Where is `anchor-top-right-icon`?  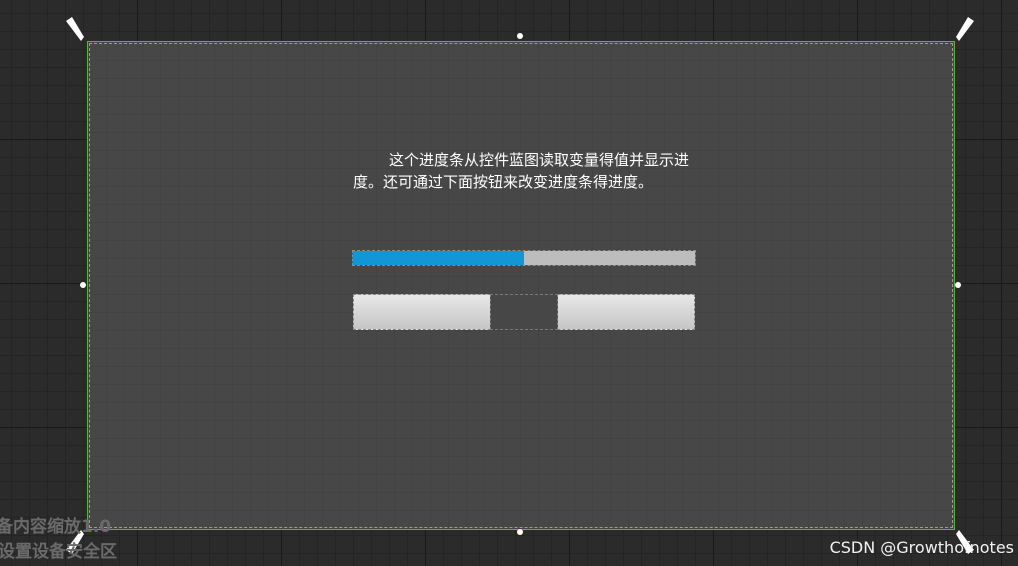 anchor-top-right-icon is located at coordinates (964, 29).